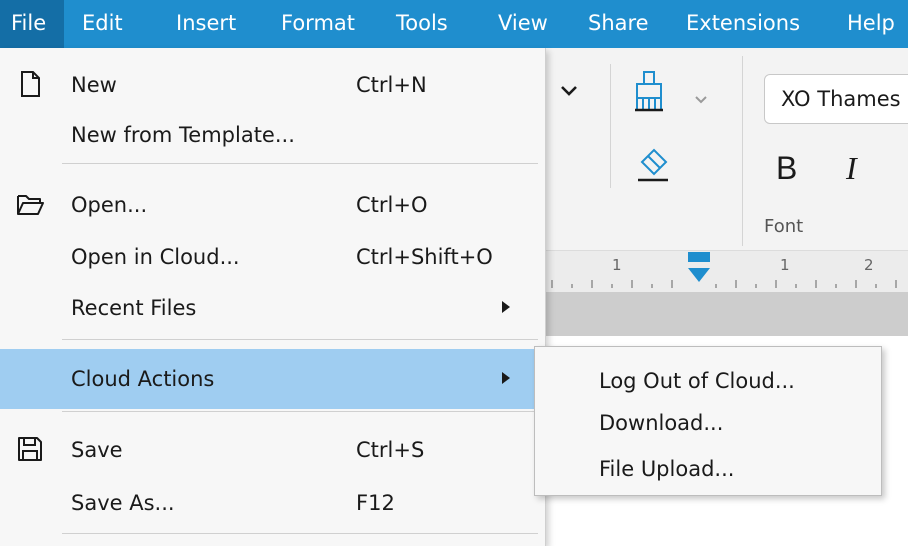 The width and height of the screenshot is (908, 546). What do you see at coordinates (836, 99) in the screenshot?
I see `font-name-field: XO Thames` at bounding box center [836, 99].